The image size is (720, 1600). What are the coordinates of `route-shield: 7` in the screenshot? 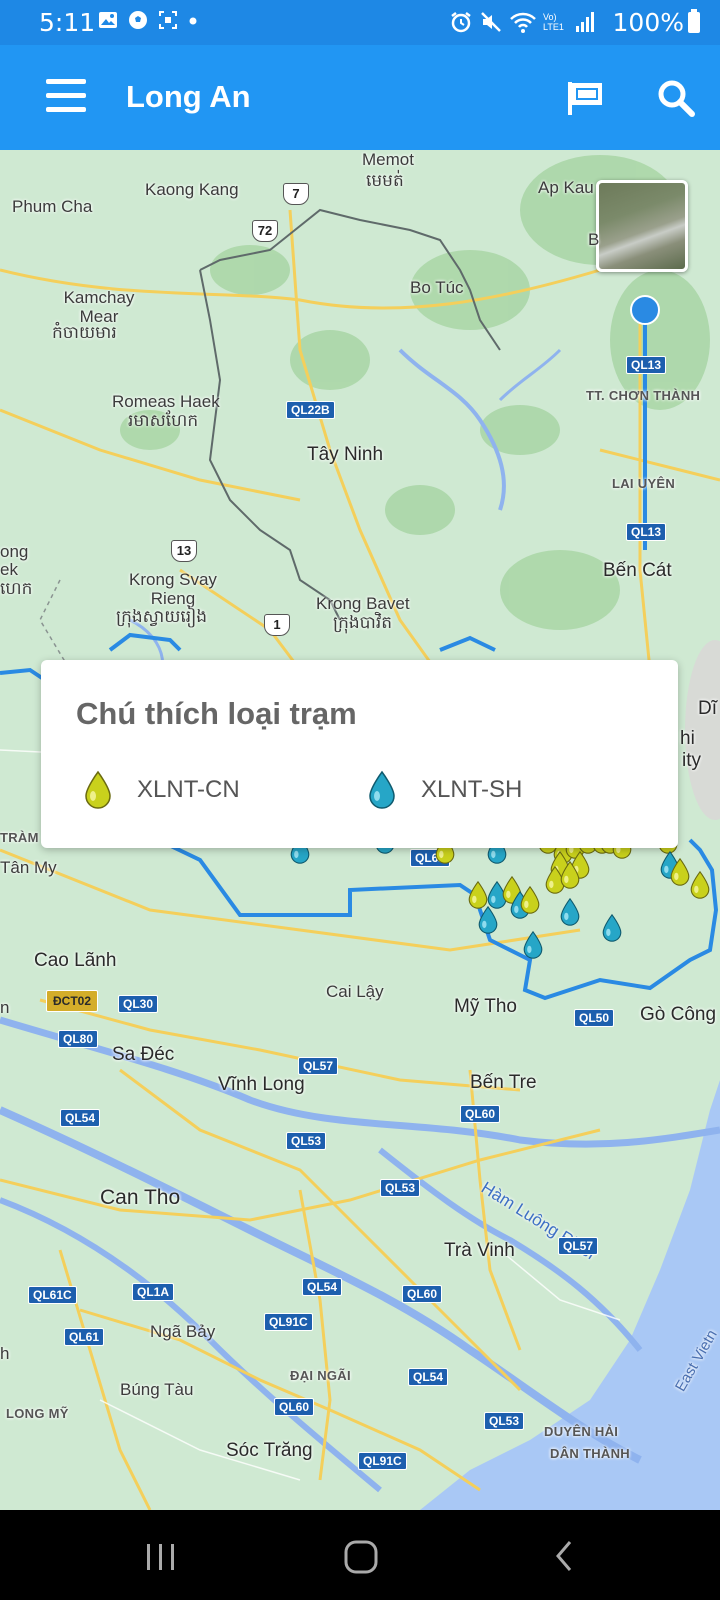 It's located at (296, 194).